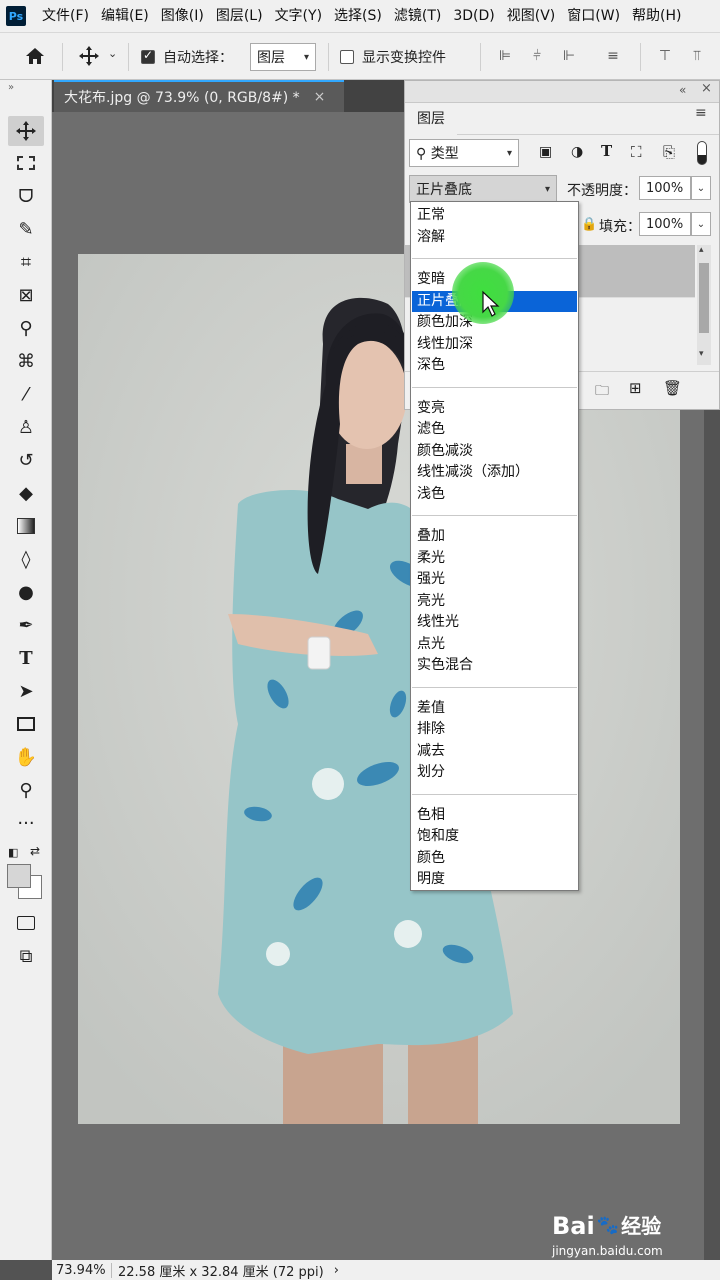  What do you see at coordinates (347, 57) in the screenshot?
I see `show-transform-checkbox` at bounding box center [347, 57].